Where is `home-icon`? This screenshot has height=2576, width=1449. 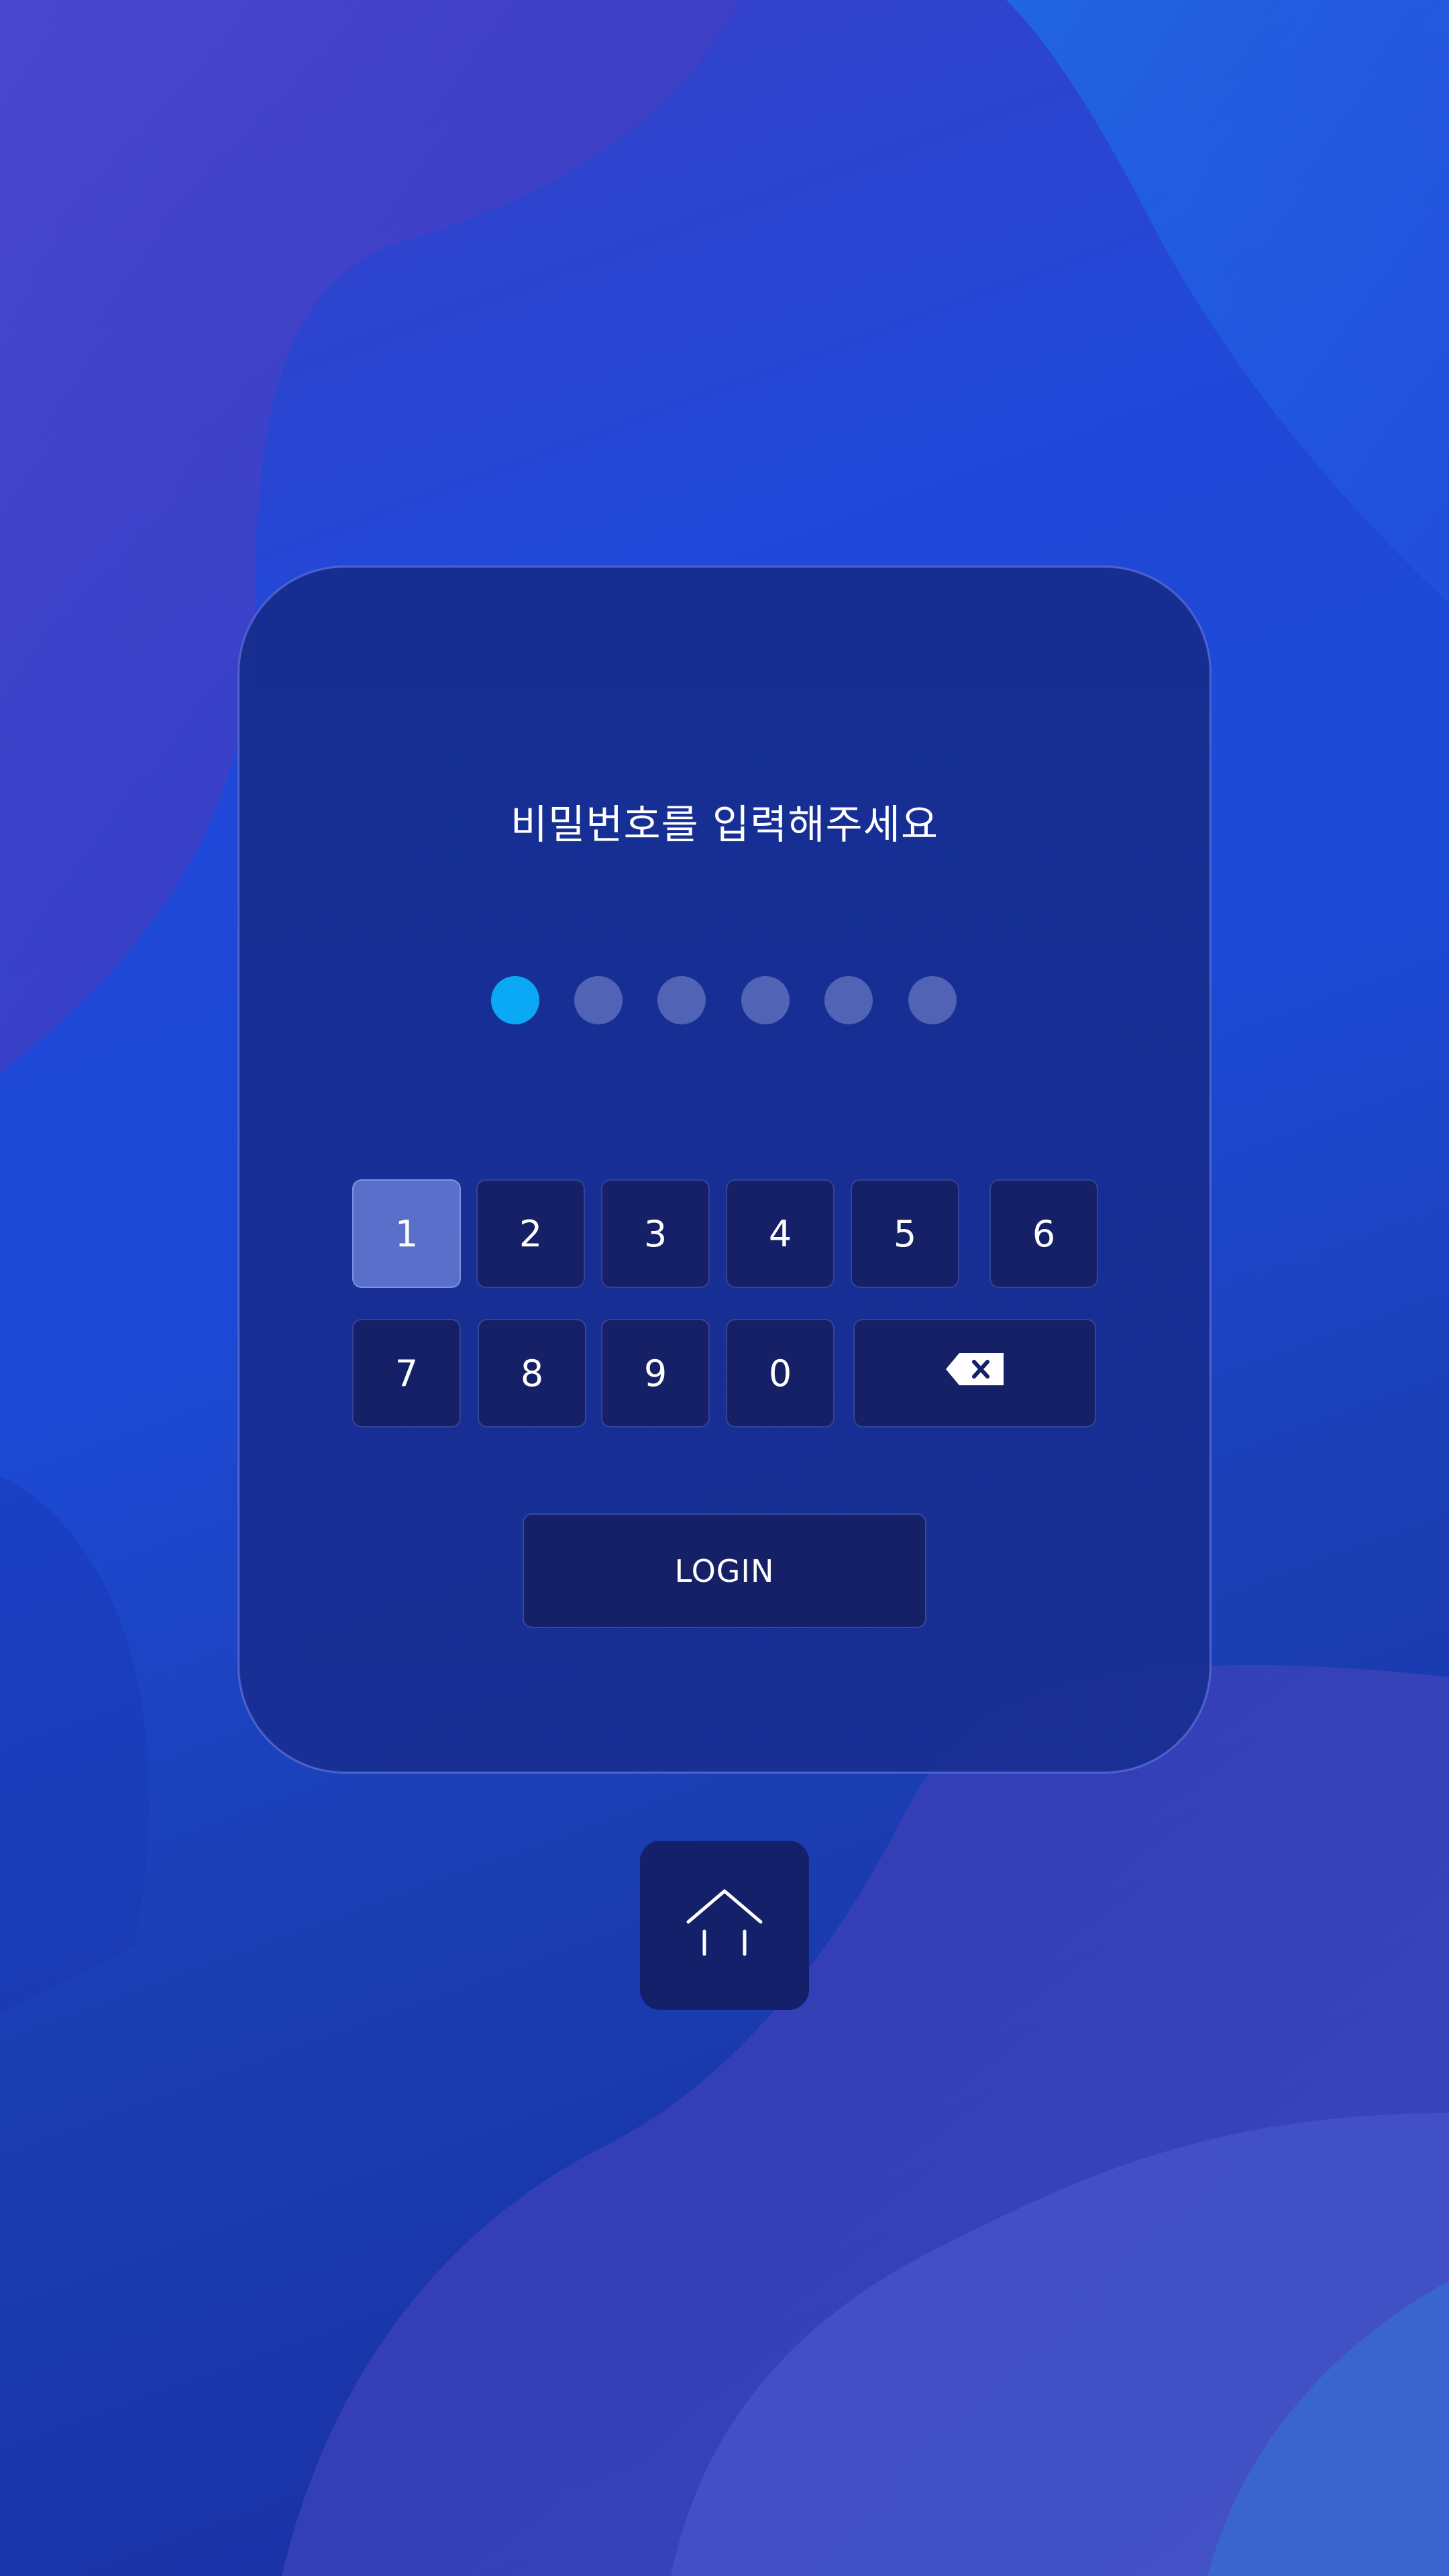
home-icon is located at coordinates (724, 1925).